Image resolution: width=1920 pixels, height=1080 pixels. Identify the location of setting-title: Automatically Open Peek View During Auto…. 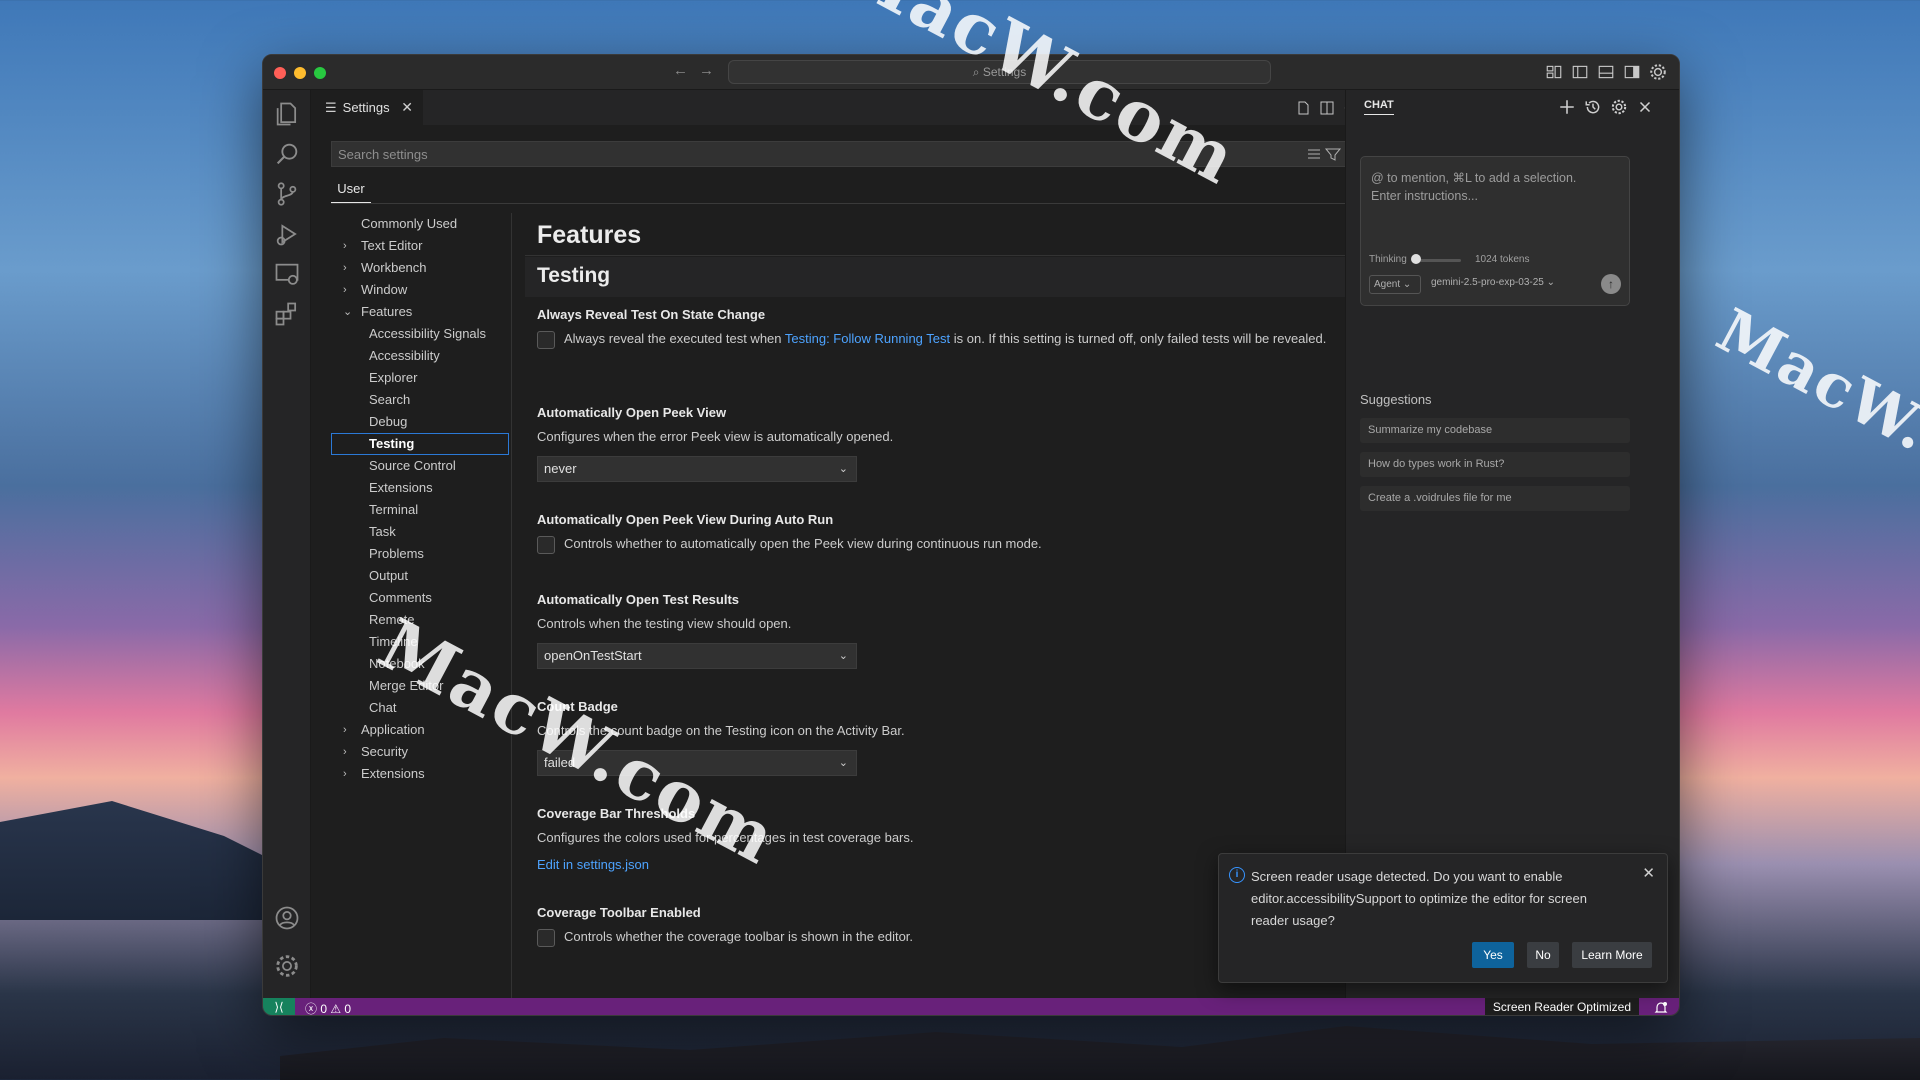
(685, 519).